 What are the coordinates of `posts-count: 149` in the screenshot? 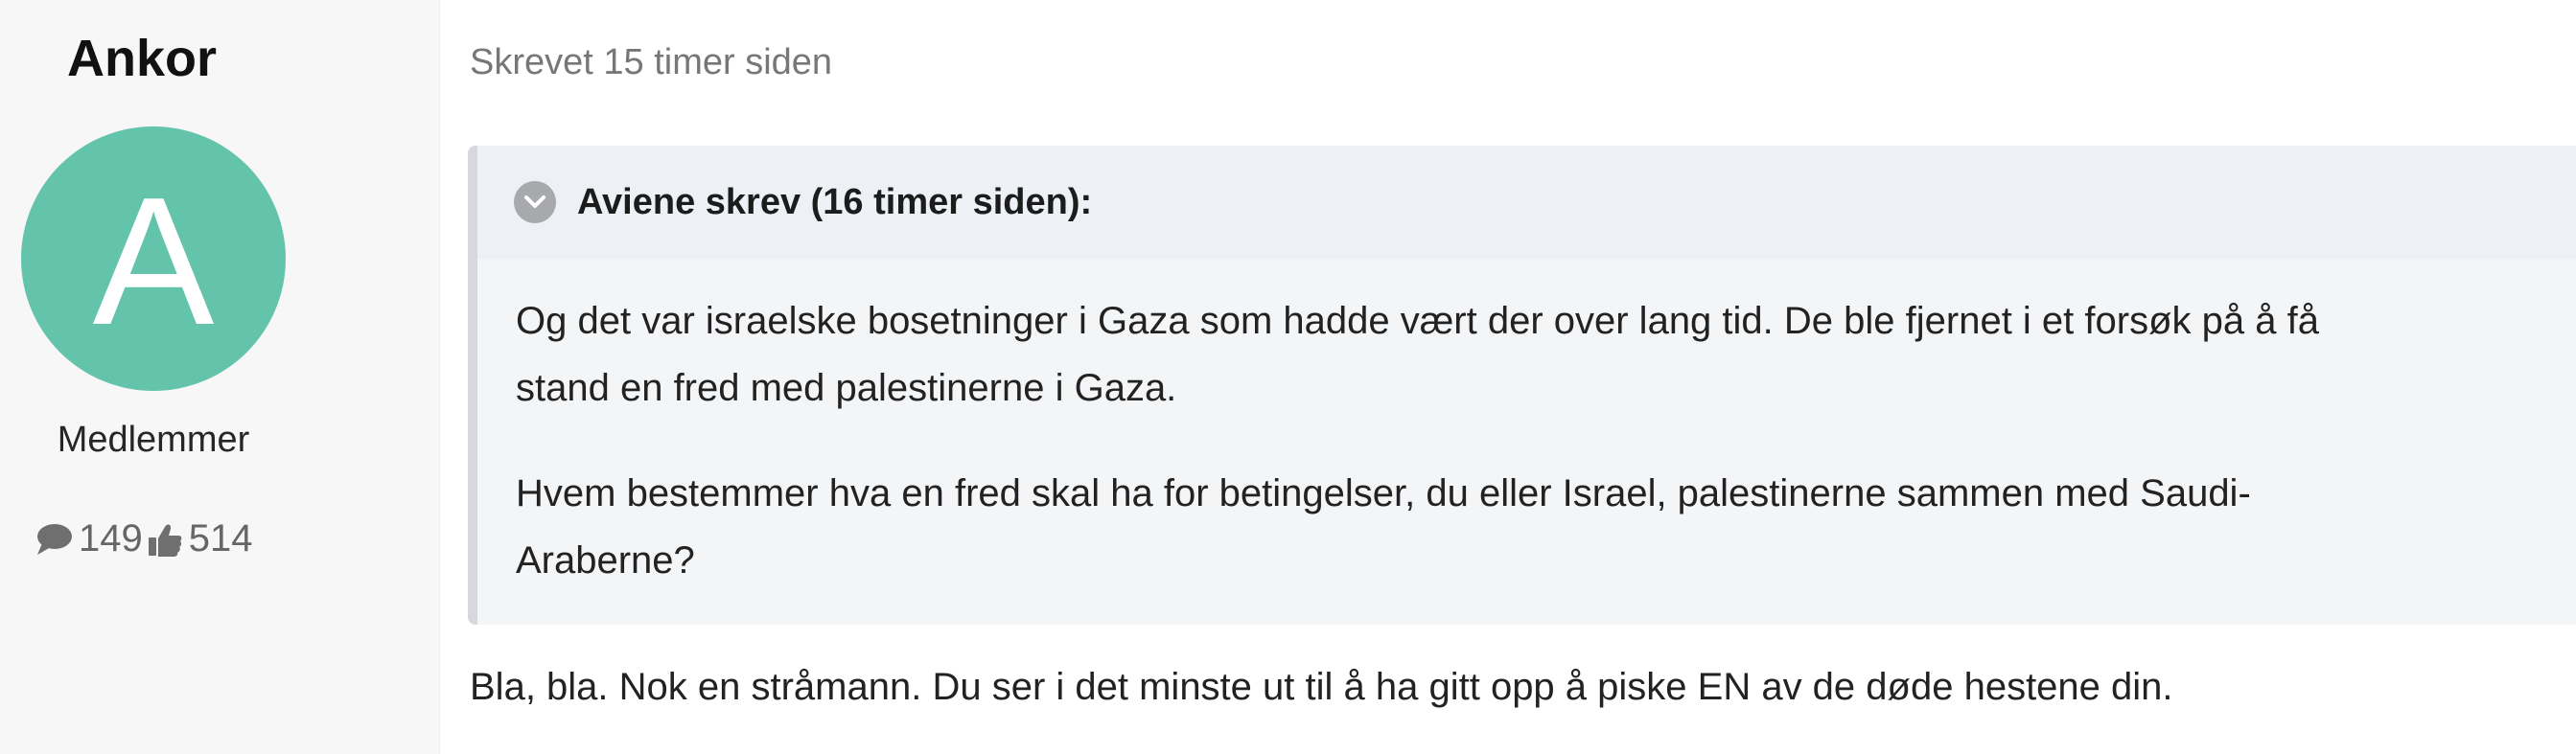 It's located at (111, 538).